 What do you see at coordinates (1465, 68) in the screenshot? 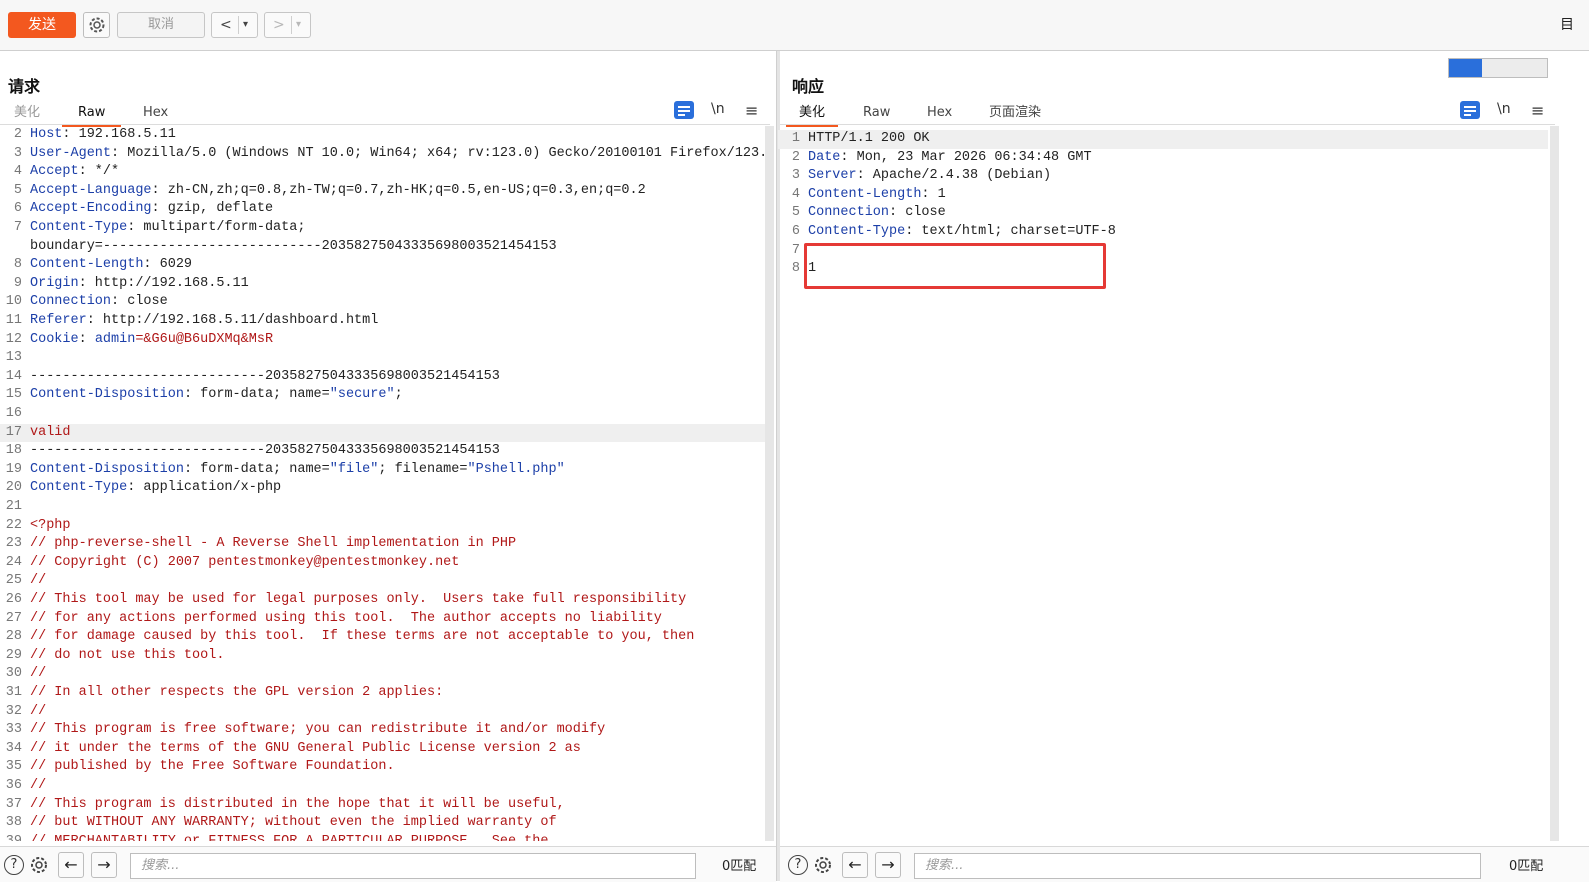
I see `layout-split-icon` at bounding box center [1465, 68].